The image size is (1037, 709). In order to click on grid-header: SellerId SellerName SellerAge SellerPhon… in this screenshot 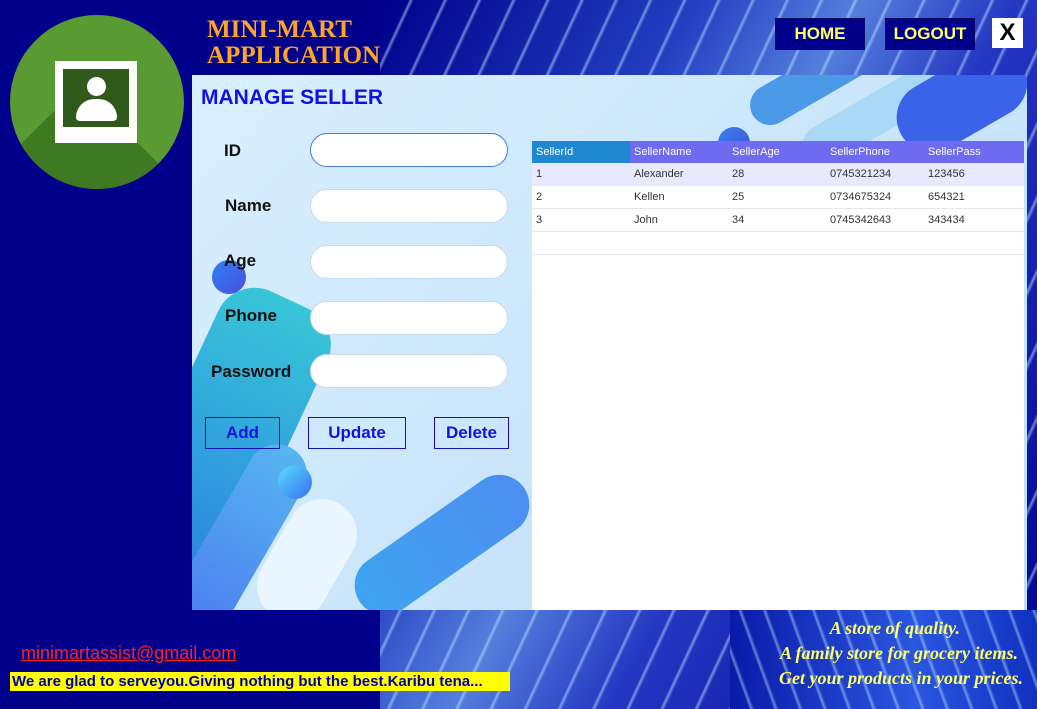, I will do `click(778, 152)`.